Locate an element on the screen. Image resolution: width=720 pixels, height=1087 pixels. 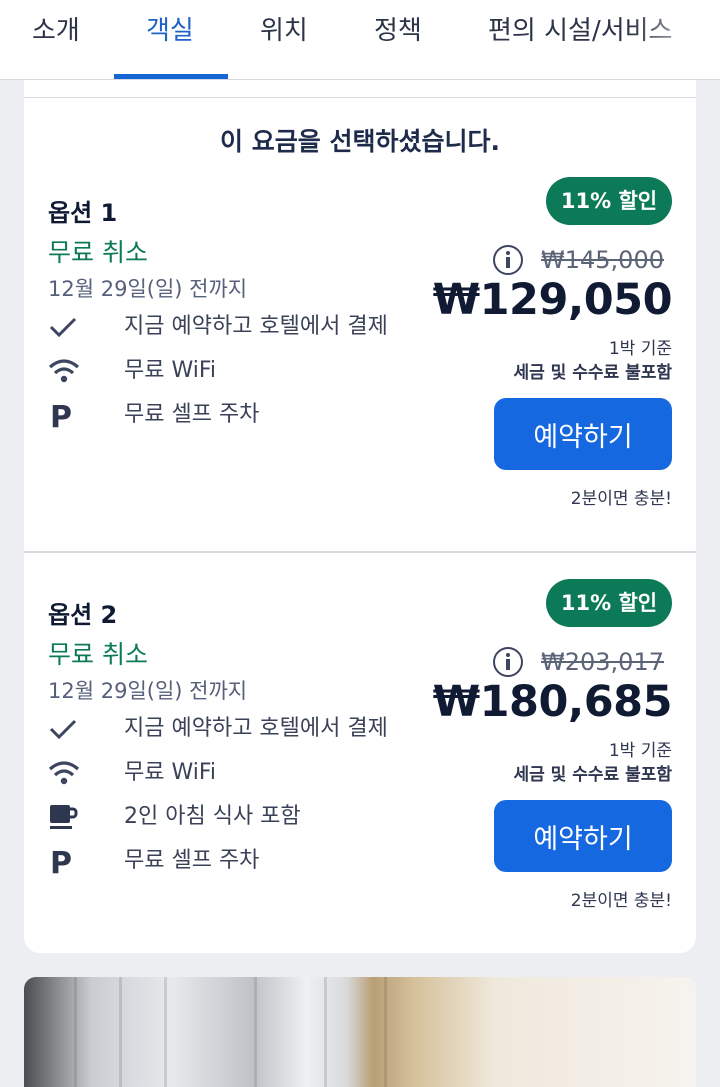
tab-fade-overlay is located at coordinates (675, 39).